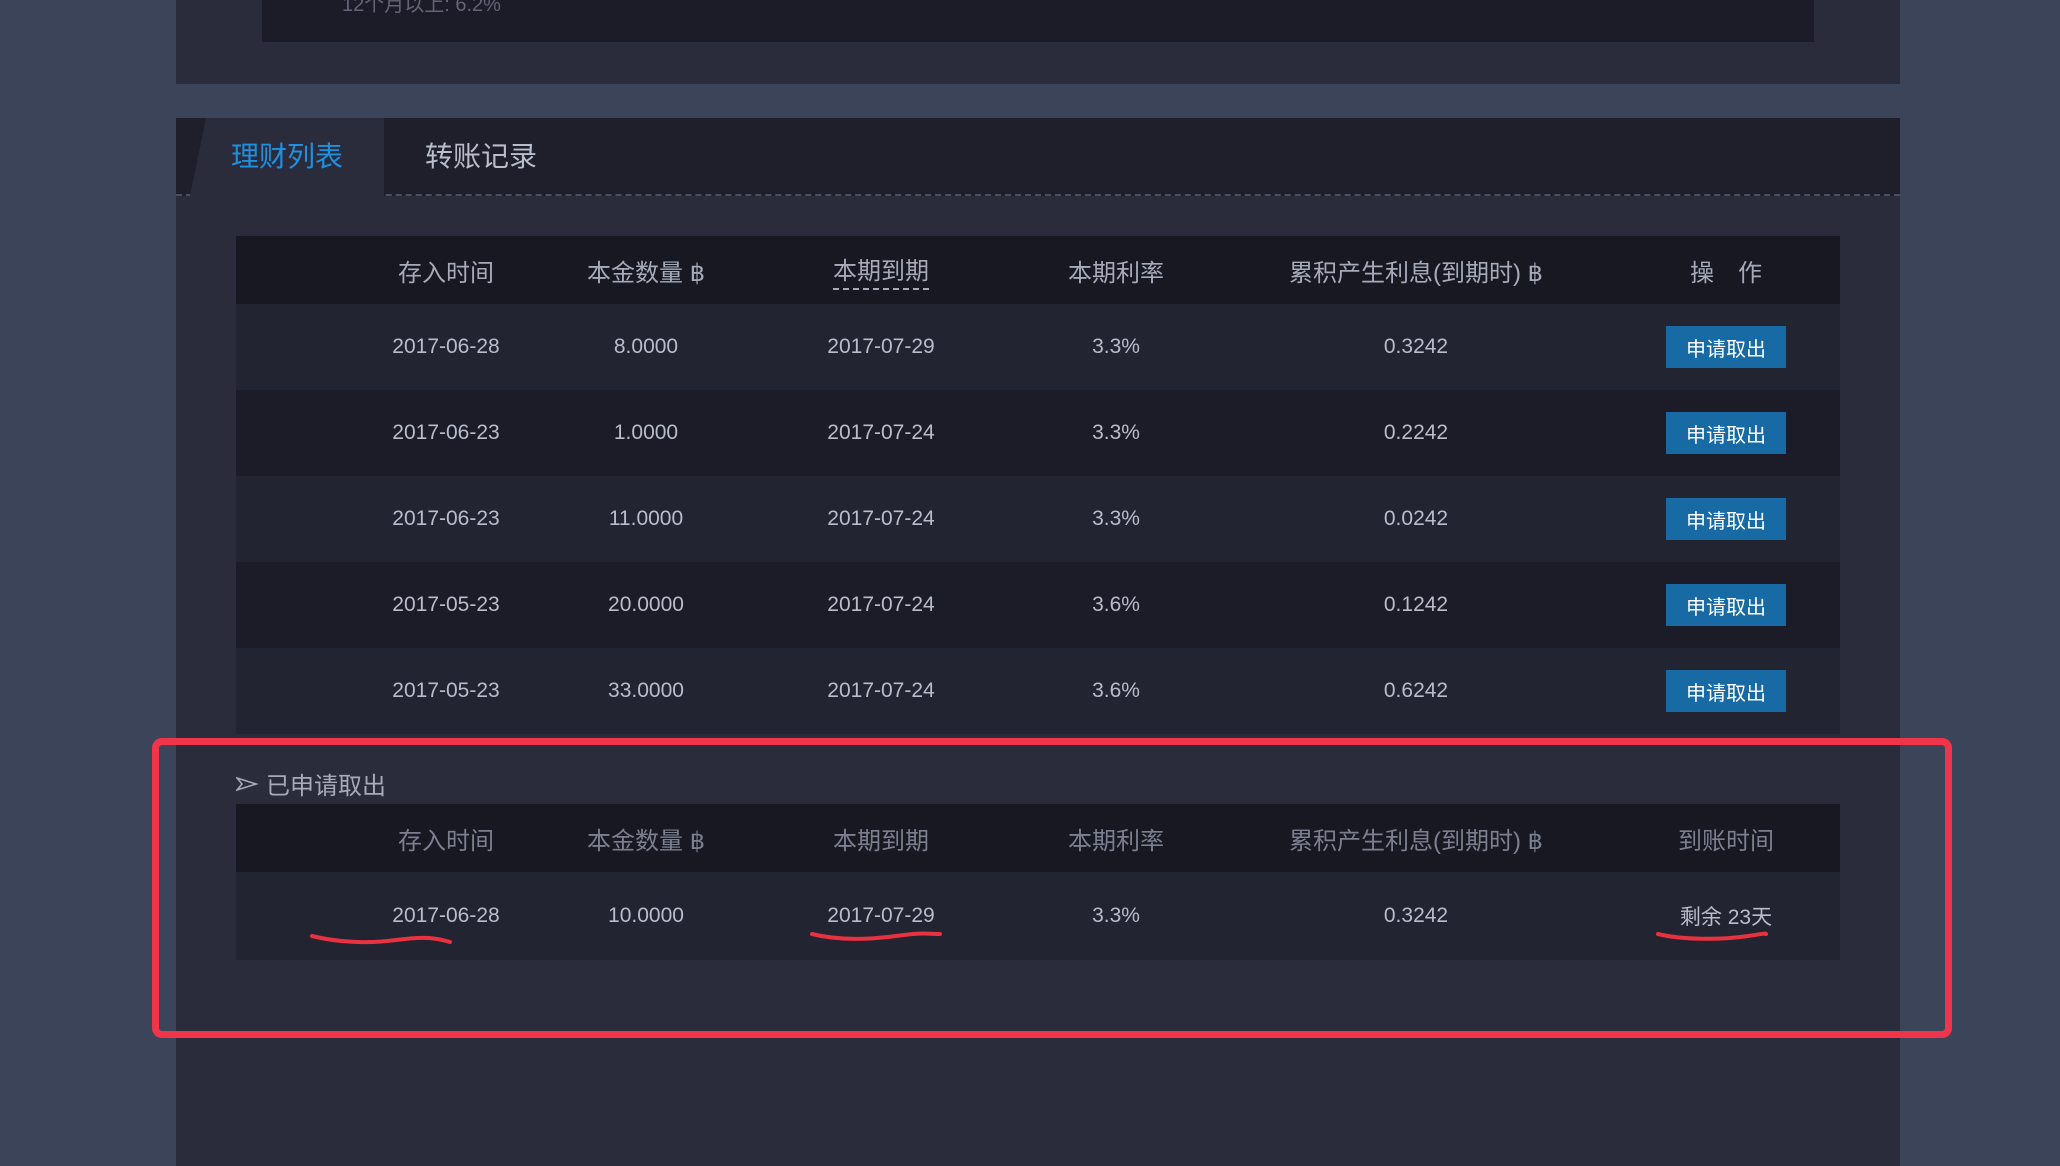  I want to click on tab-bar: 理财列表 转账记录, so click(1038, 157).